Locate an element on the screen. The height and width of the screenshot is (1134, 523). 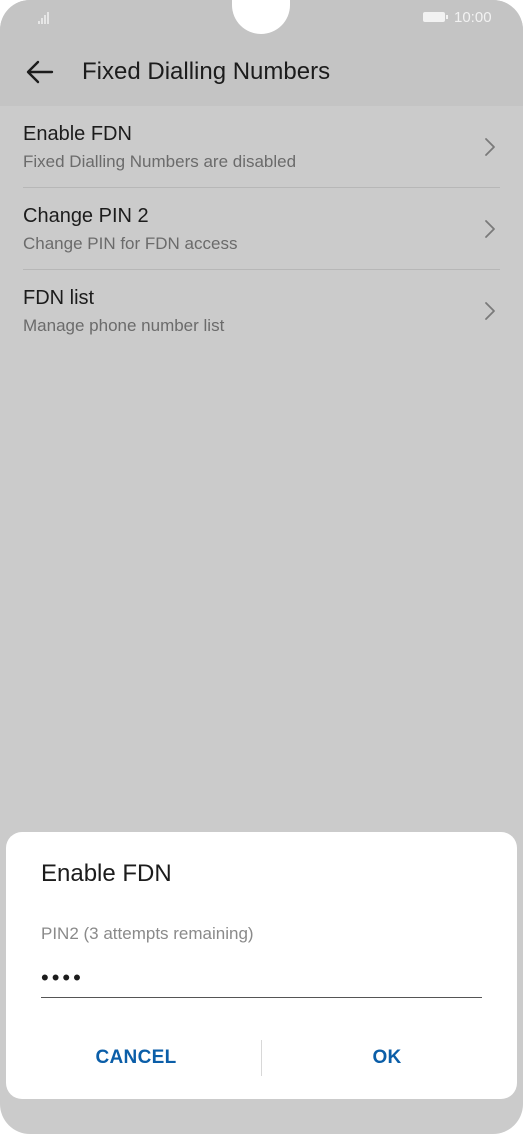
pin2-input-underline is located at coordinates (261, 997).